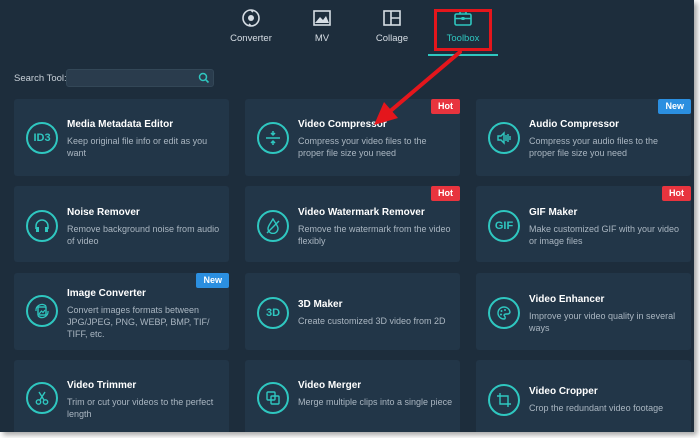  Describe the element at coordinates (553, 212) in the screenshot. I see `tool-title: GIF Maker` at that location.